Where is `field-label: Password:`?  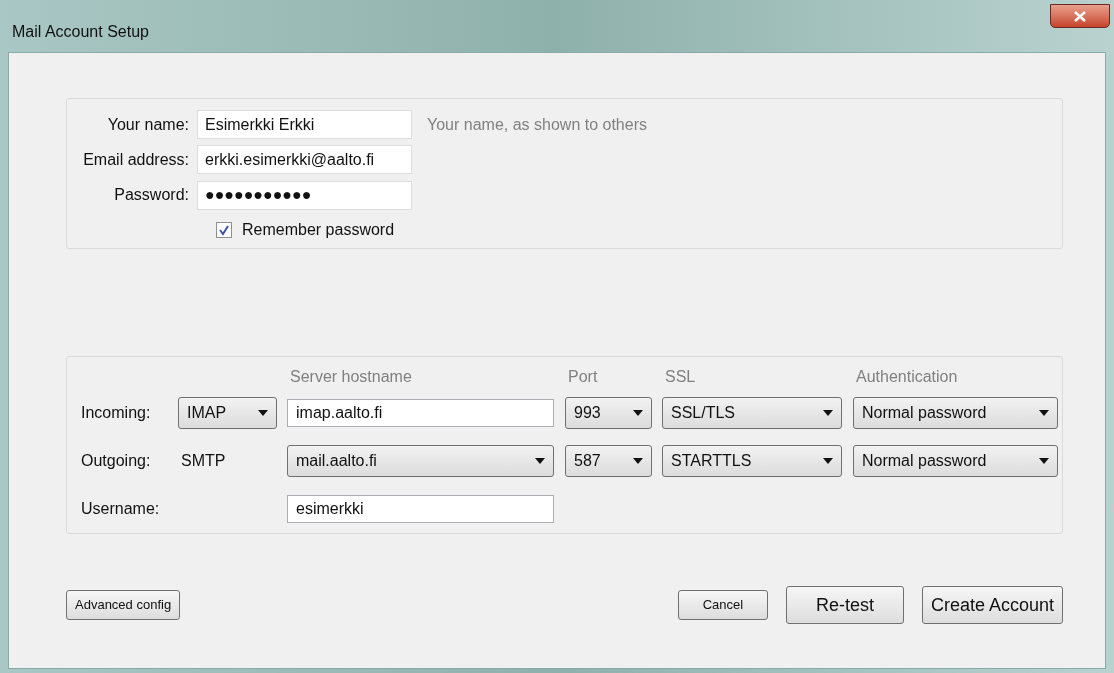
field-label: Password: is located at coordinates (151, 195).